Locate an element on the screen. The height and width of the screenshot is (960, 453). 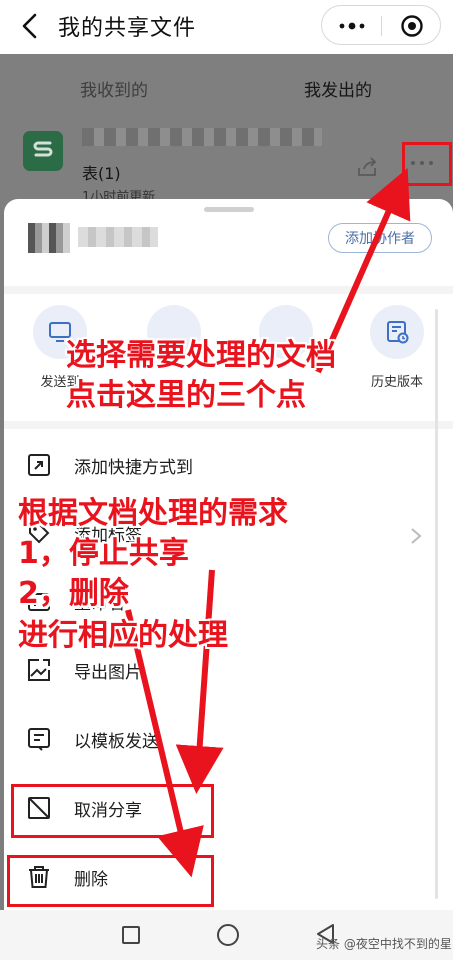
add-collaborator-button: 添加协作者 is located at coordinates (380, 238).